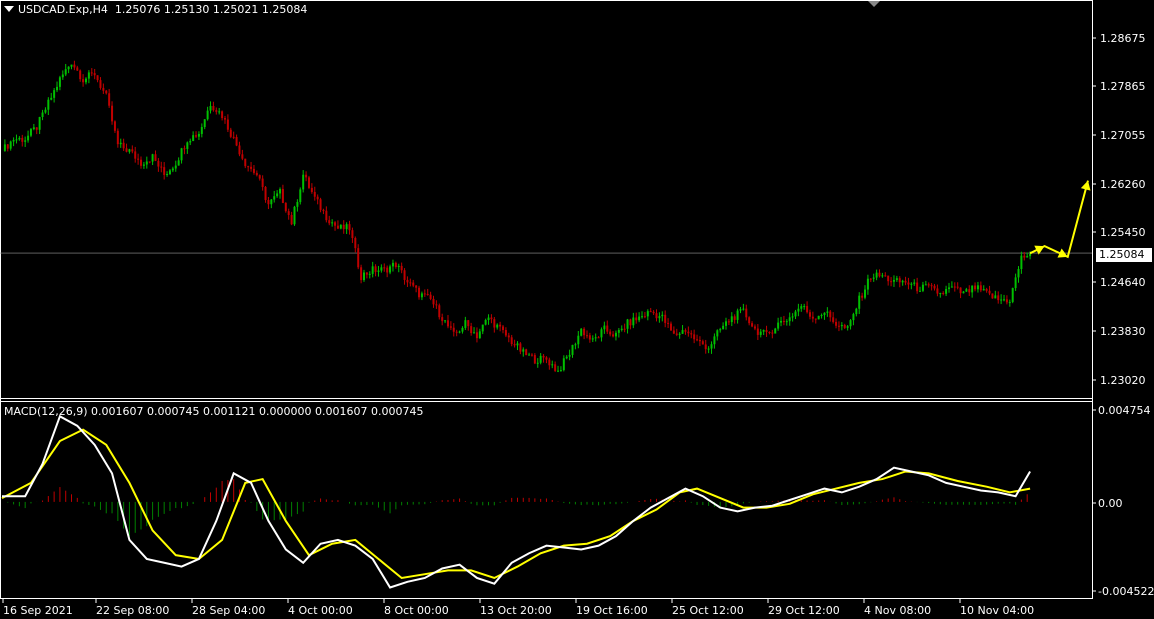 Image resolution: width=1154 pixels, height=619 pixels. I want to click on price-tick-label: 1.27865, so click(1123, 86).